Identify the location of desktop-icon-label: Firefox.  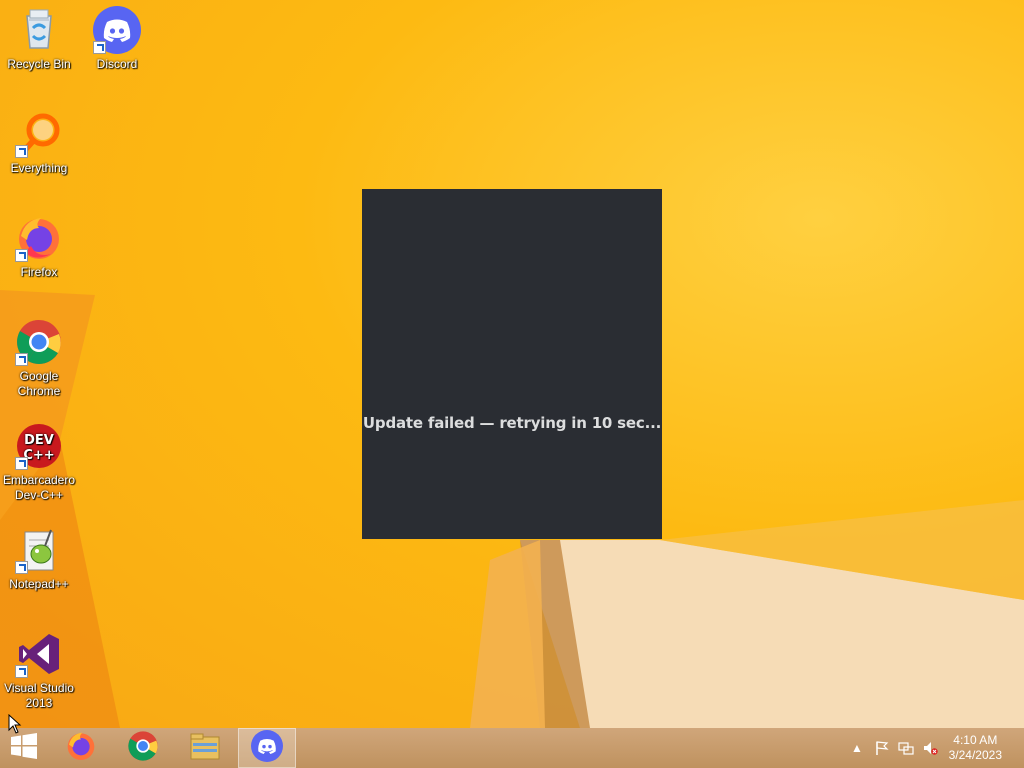
(39, 272).